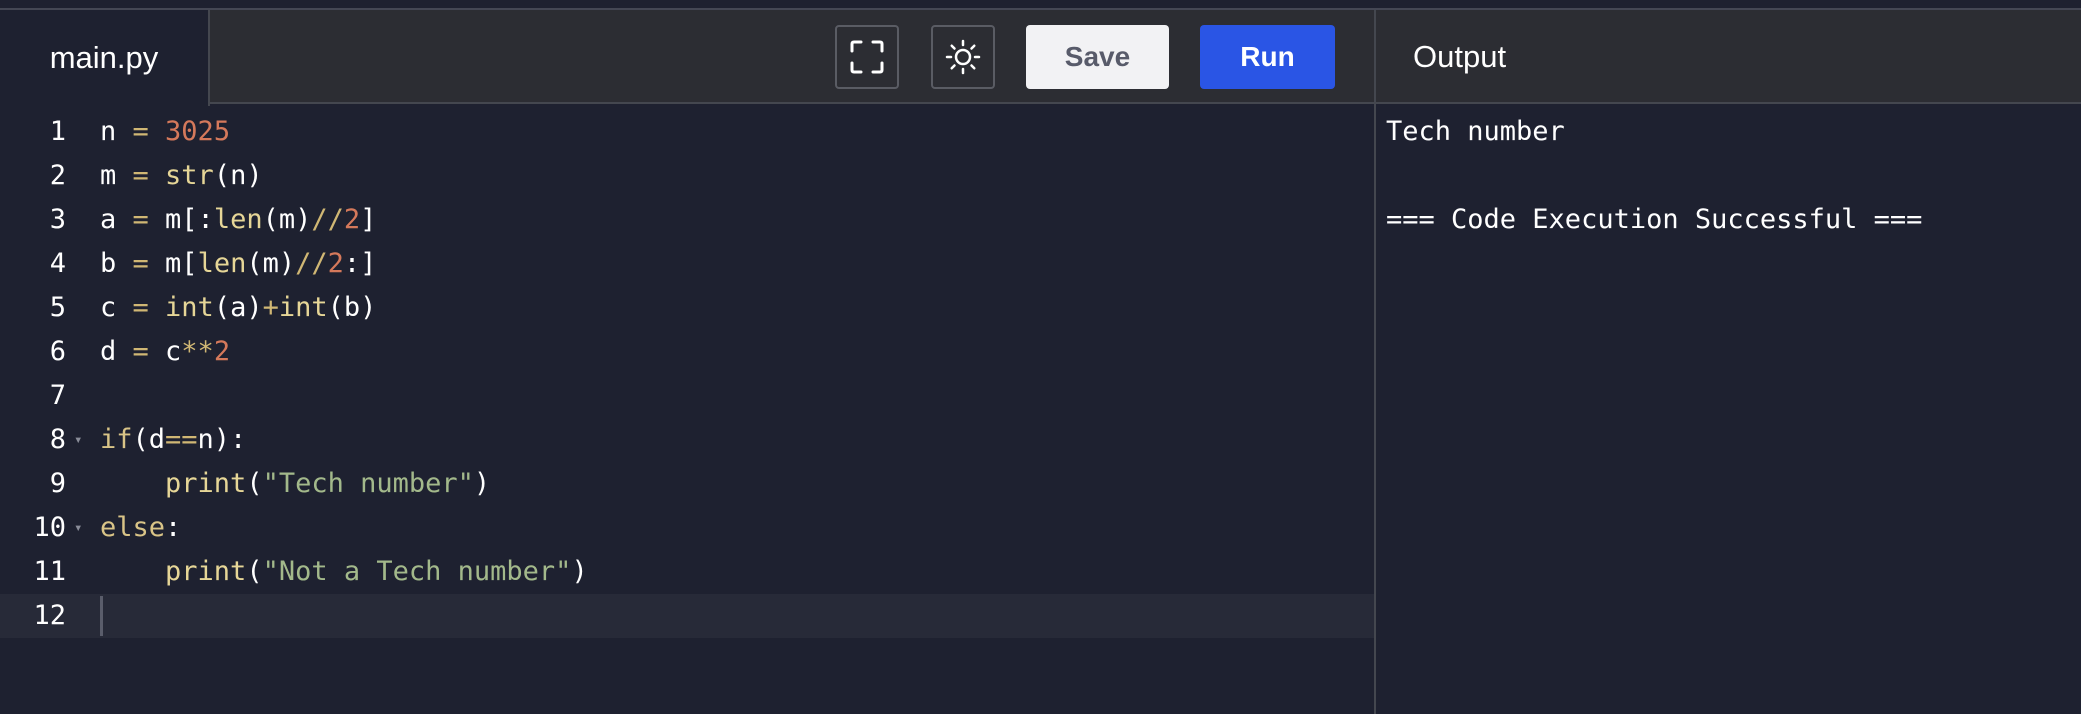 Image resolution: width=2081 pixels, height=714 pixels. I want to click on line-number: 1, so click(57, 131).